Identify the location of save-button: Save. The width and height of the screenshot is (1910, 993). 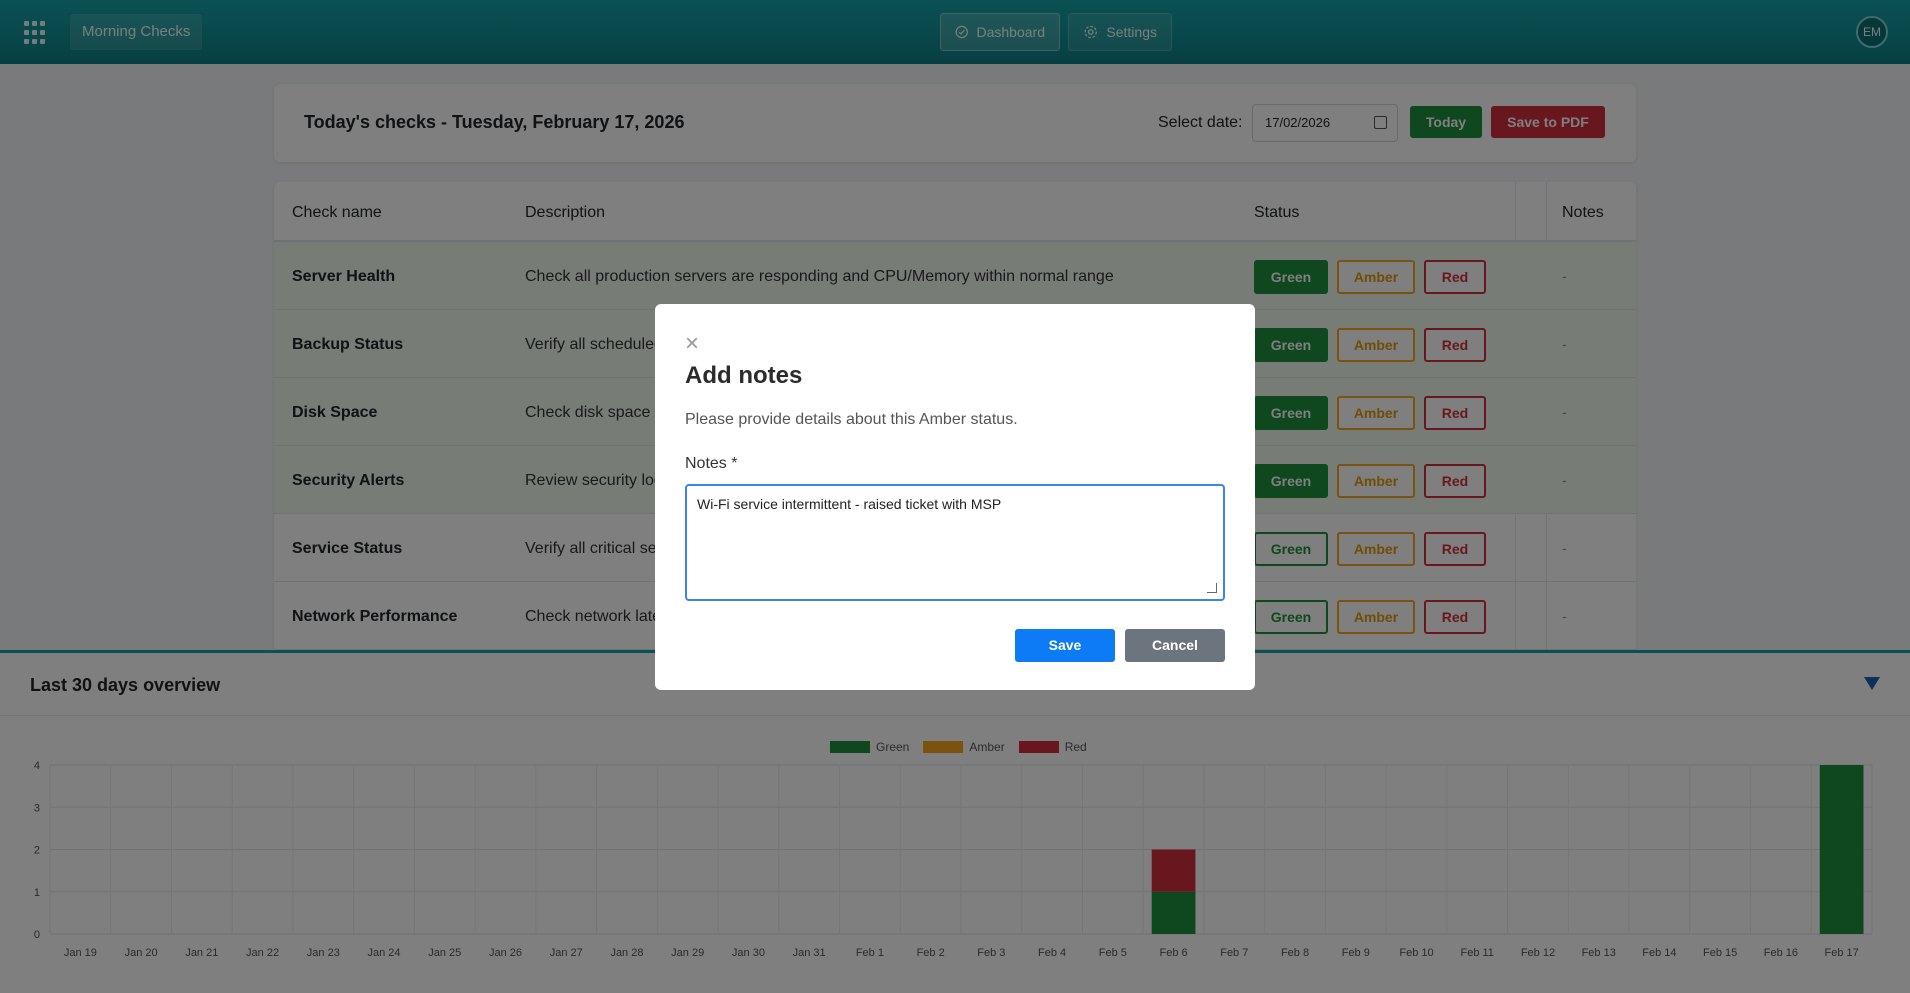
(1065, 645).